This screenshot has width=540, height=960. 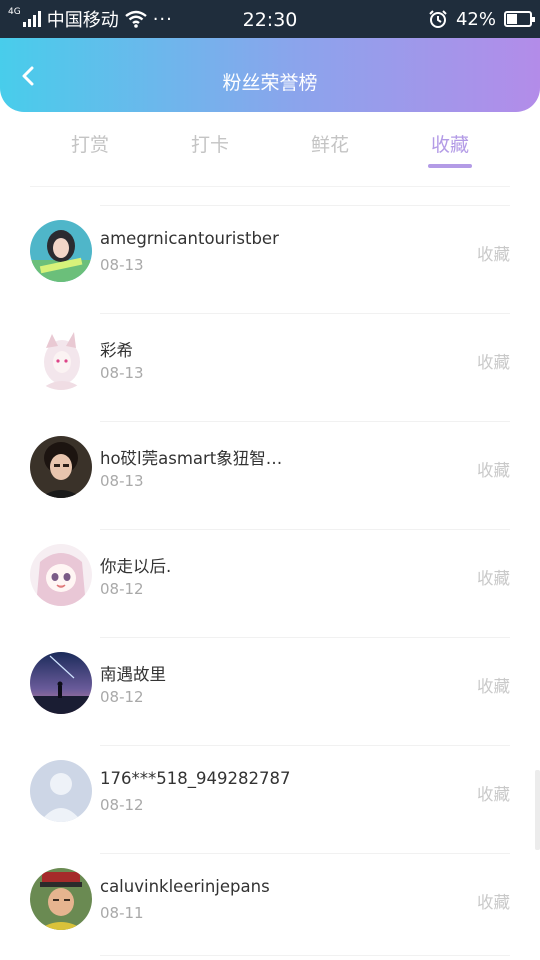 I want to click on active-tab-indicator, so click(x=450, y=166).